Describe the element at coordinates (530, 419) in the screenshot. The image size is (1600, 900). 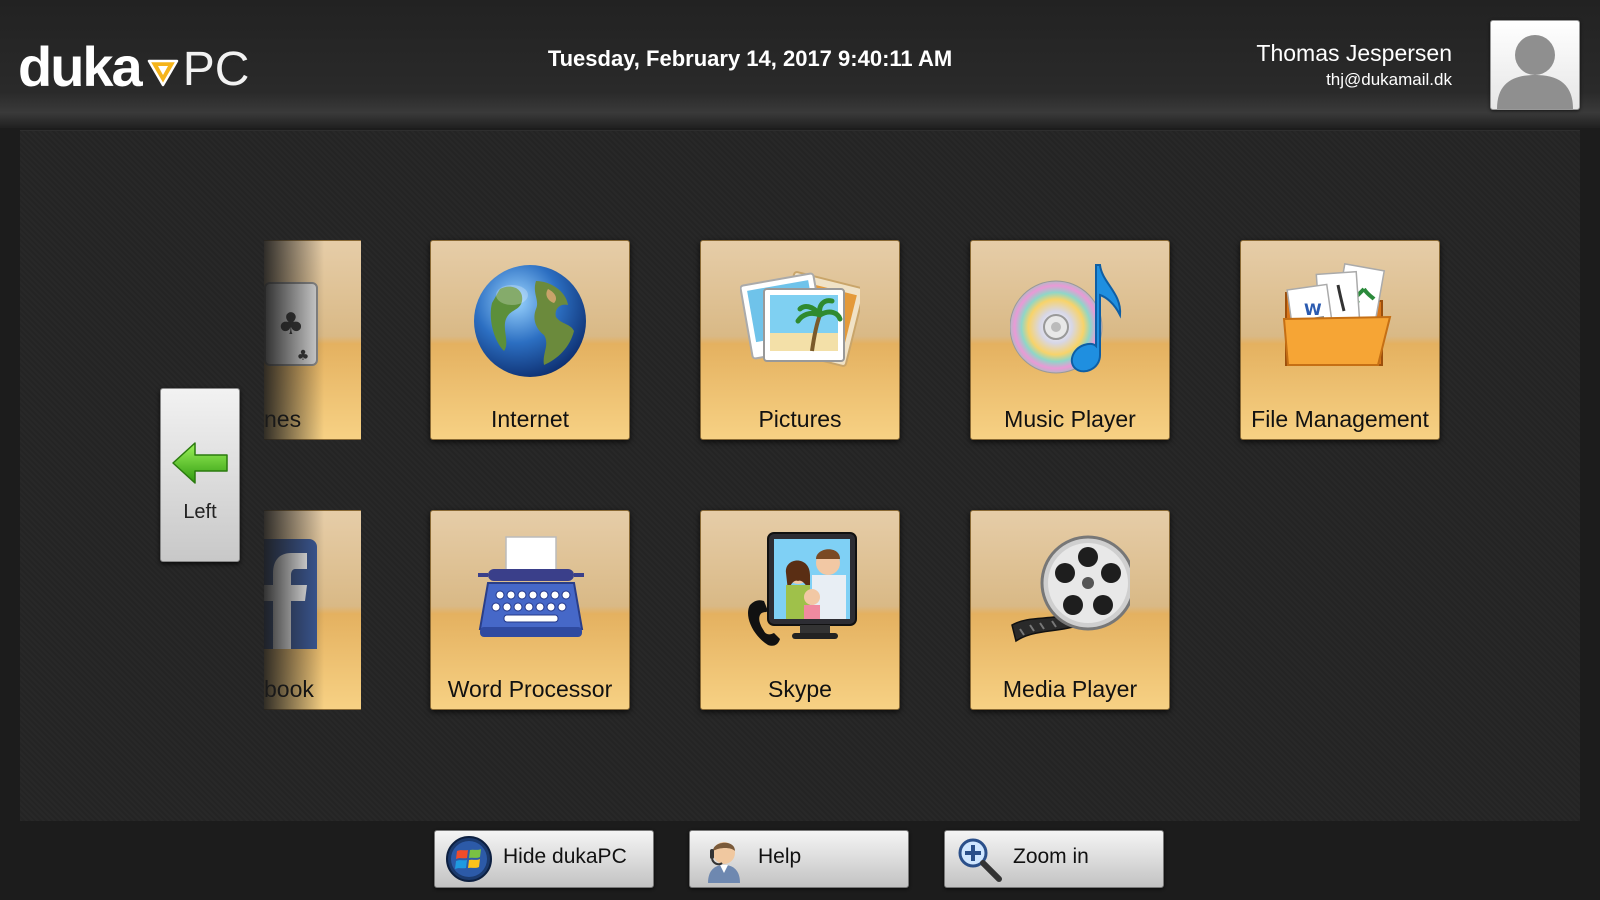
I see `tile-label: Internet` at that location.